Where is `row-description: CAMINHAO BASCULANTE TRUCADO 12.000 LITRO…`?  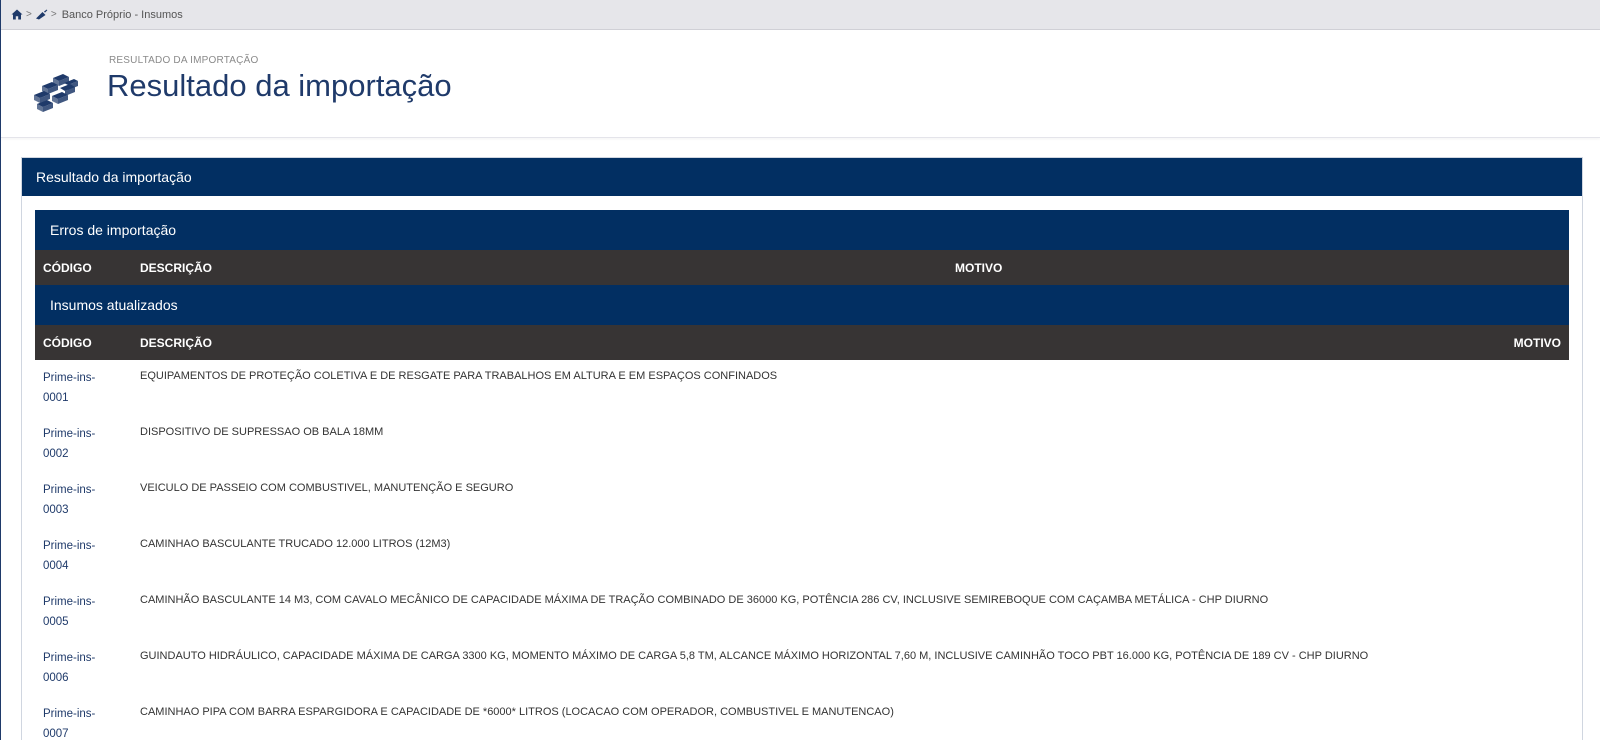 row-description: CAMINHAO BASCULANTE TRUCADO 12.000 LITRO… is located at coordinates (295, 544).